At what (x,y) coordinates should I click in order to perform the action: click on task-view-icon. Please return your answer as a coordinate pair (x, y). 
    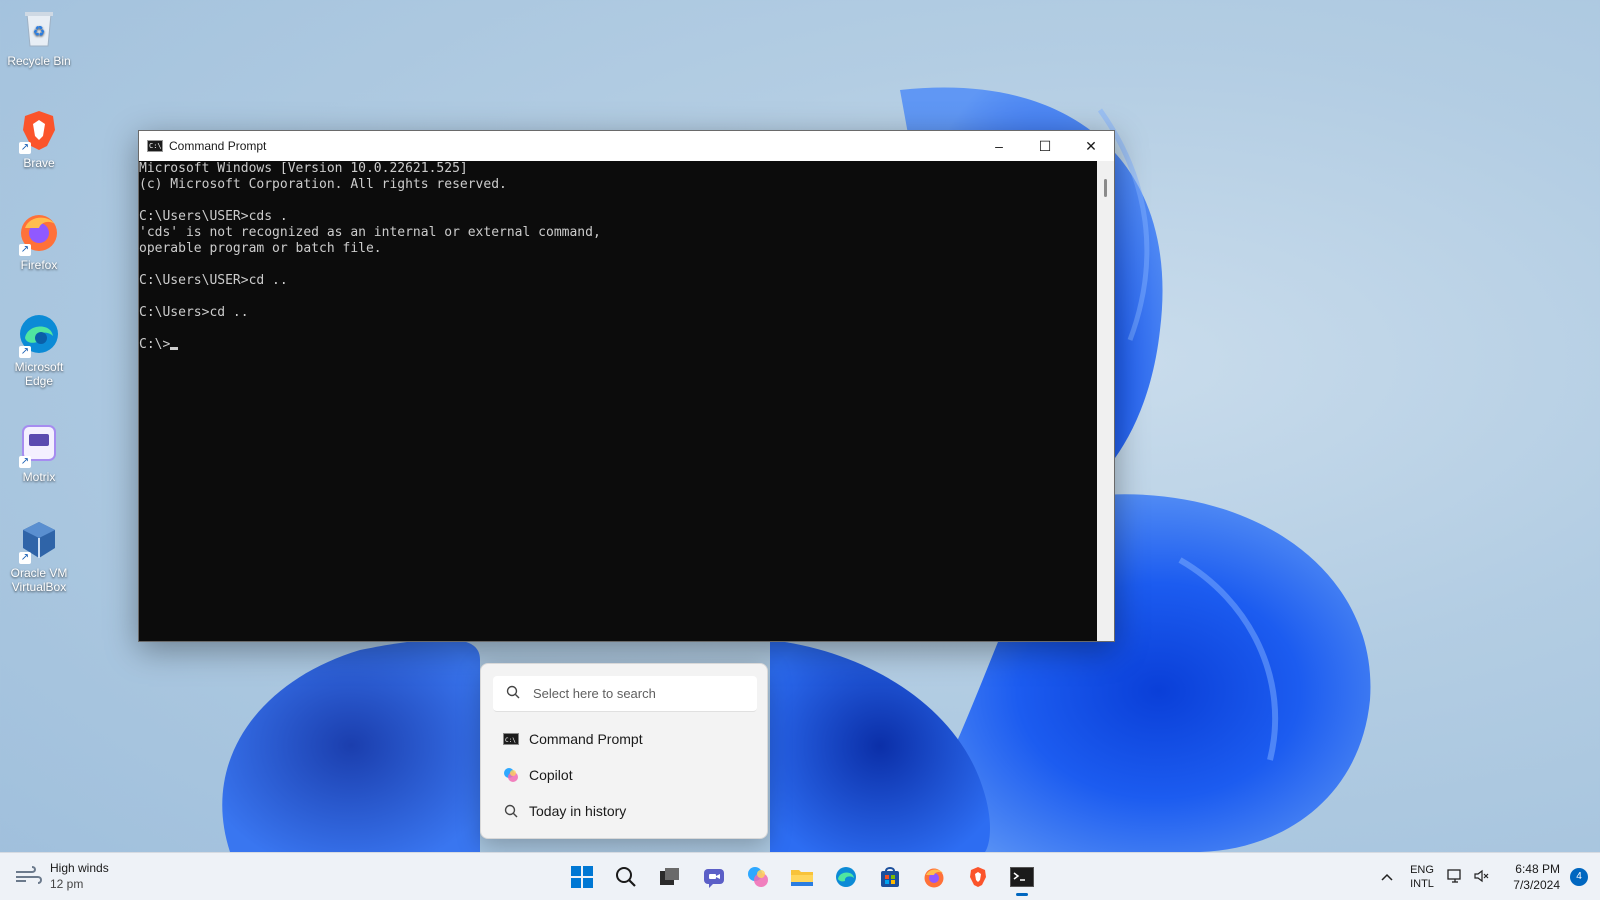
    Looking at the image, I should click on (669, 876).